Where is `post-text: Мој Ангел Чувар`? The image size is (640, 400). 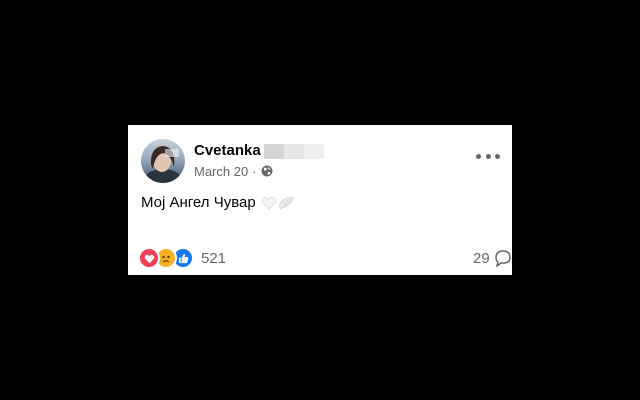 post-text: Мој Ангел Чувар is located at coordinates (217, 203).